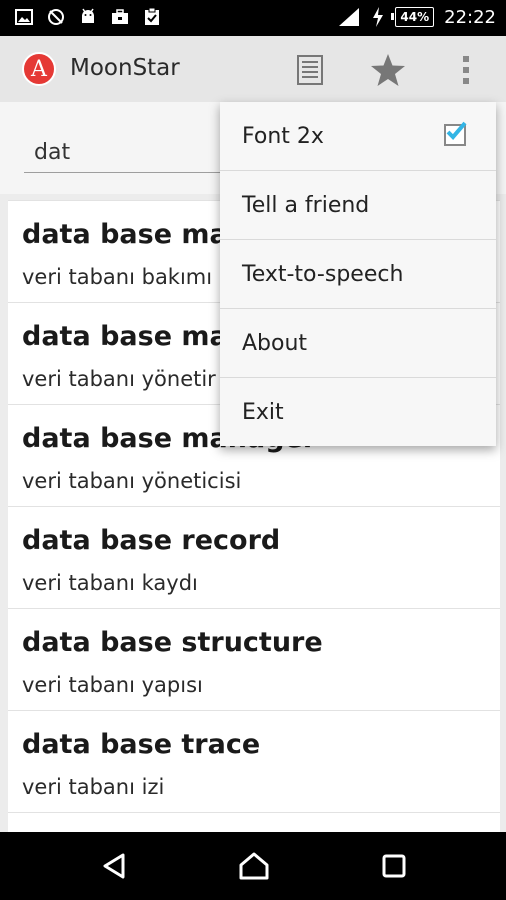 The width and height of the screenshot is (506, 900). I want to click on list-item: data base trace veri tabanı izi, so click(254, 762).